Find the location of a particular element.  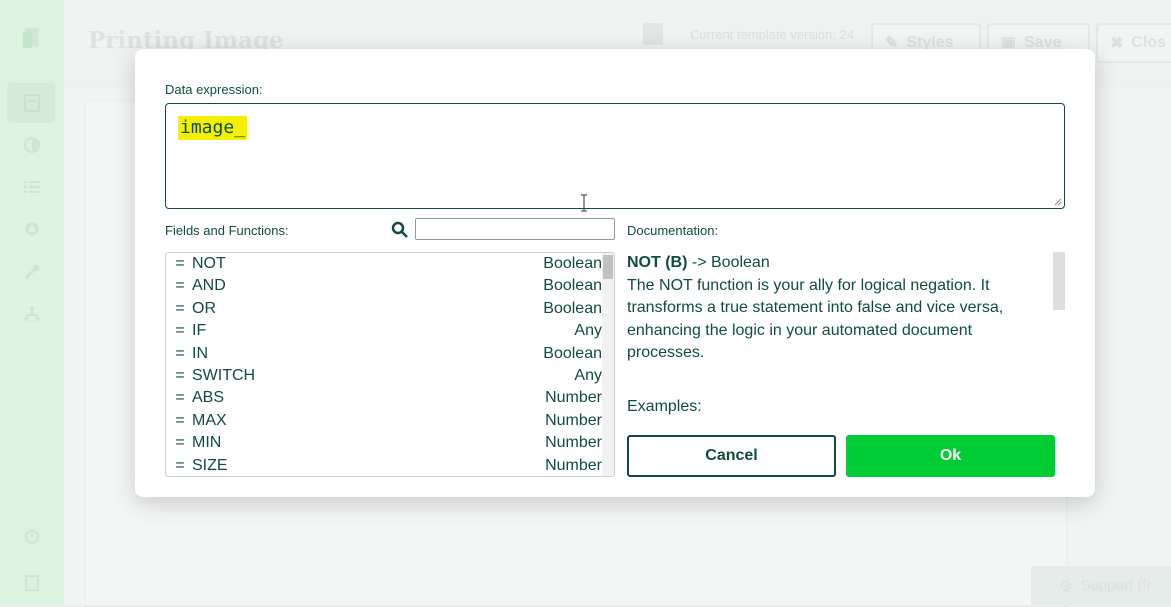

function-list-item: = IN Boolean is located at coordinates (384, 354).